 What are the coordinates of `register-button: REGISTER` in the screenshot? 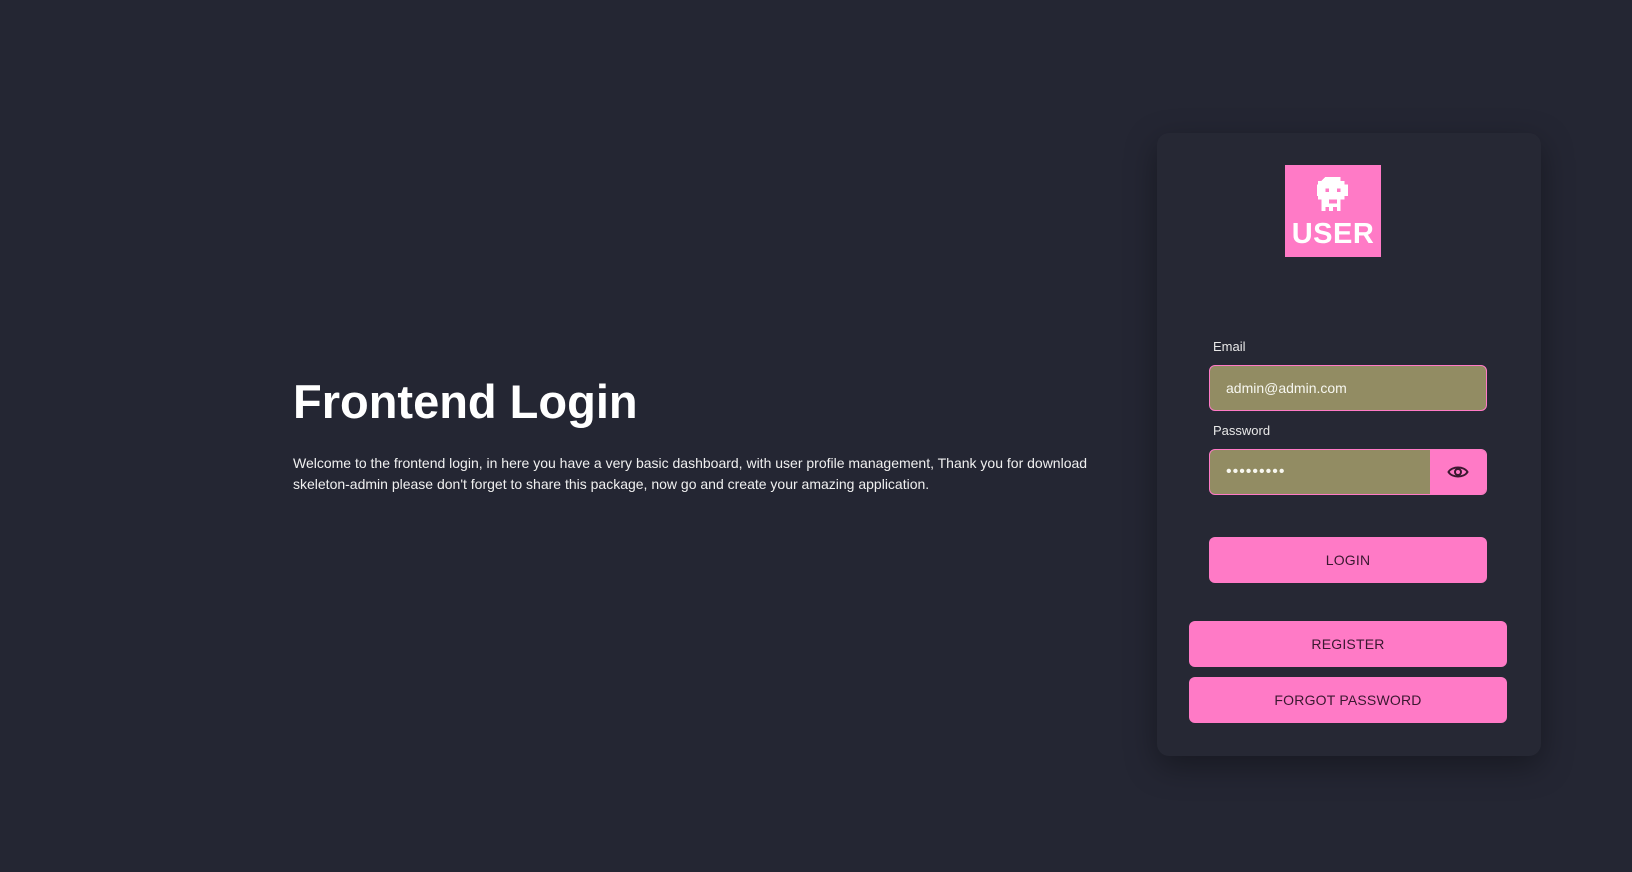 It's located at (1348, 644).